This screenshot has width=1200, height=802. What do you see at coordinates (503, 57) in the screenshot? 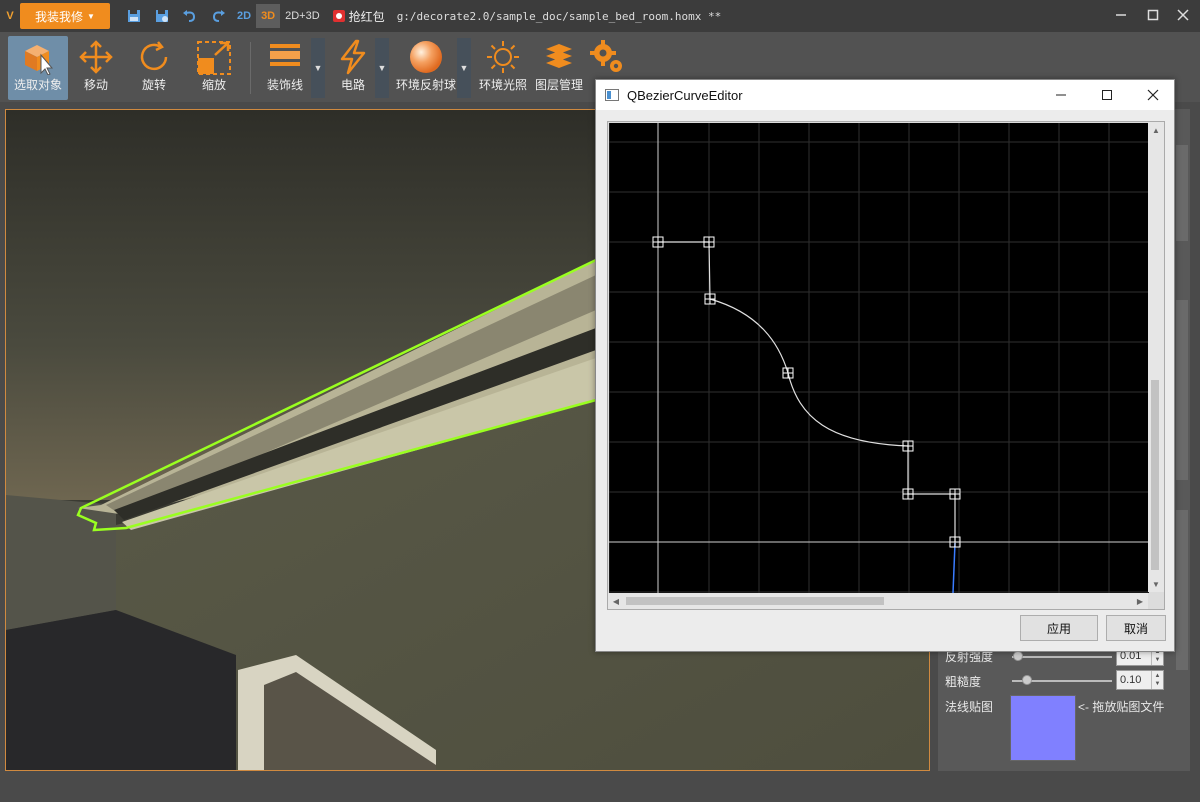
I see `sun-icon` at bounding box center [503, 57].